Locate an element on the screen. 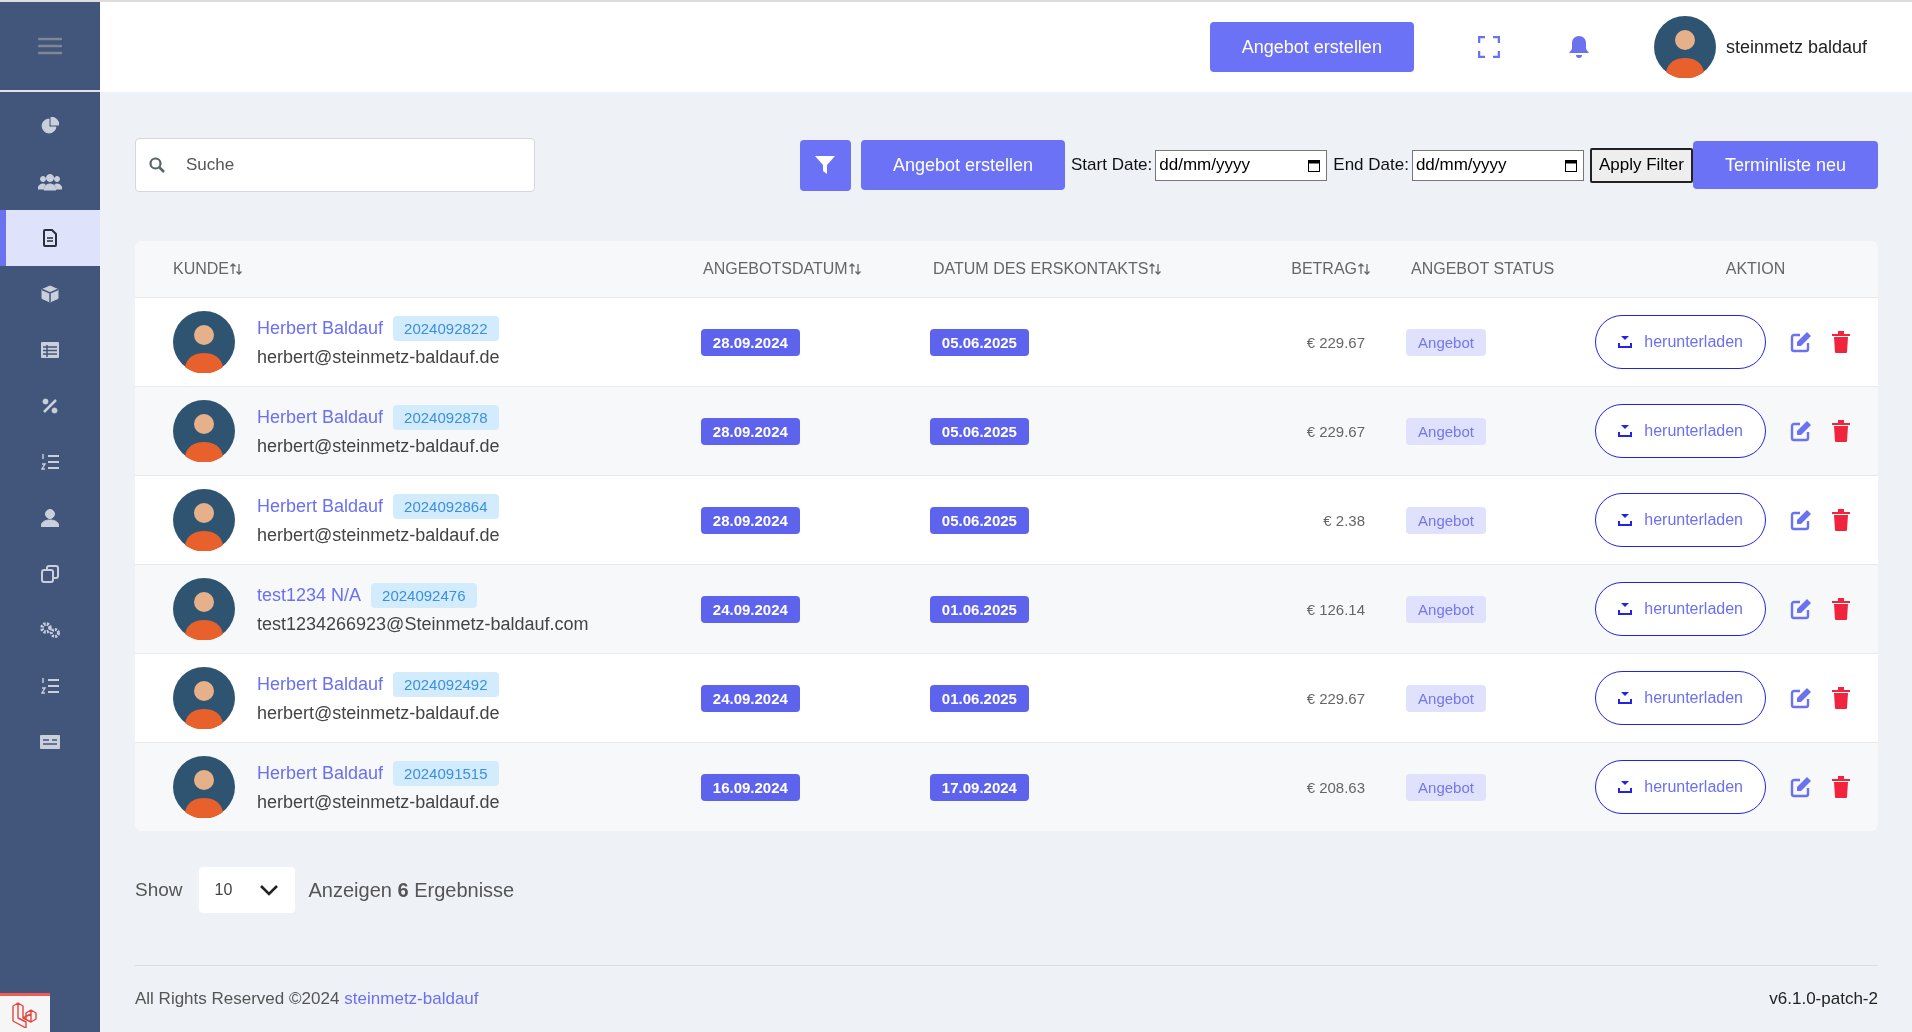  start-date-field: dd/mm/yyyy is located at coordinates (1241, 165).